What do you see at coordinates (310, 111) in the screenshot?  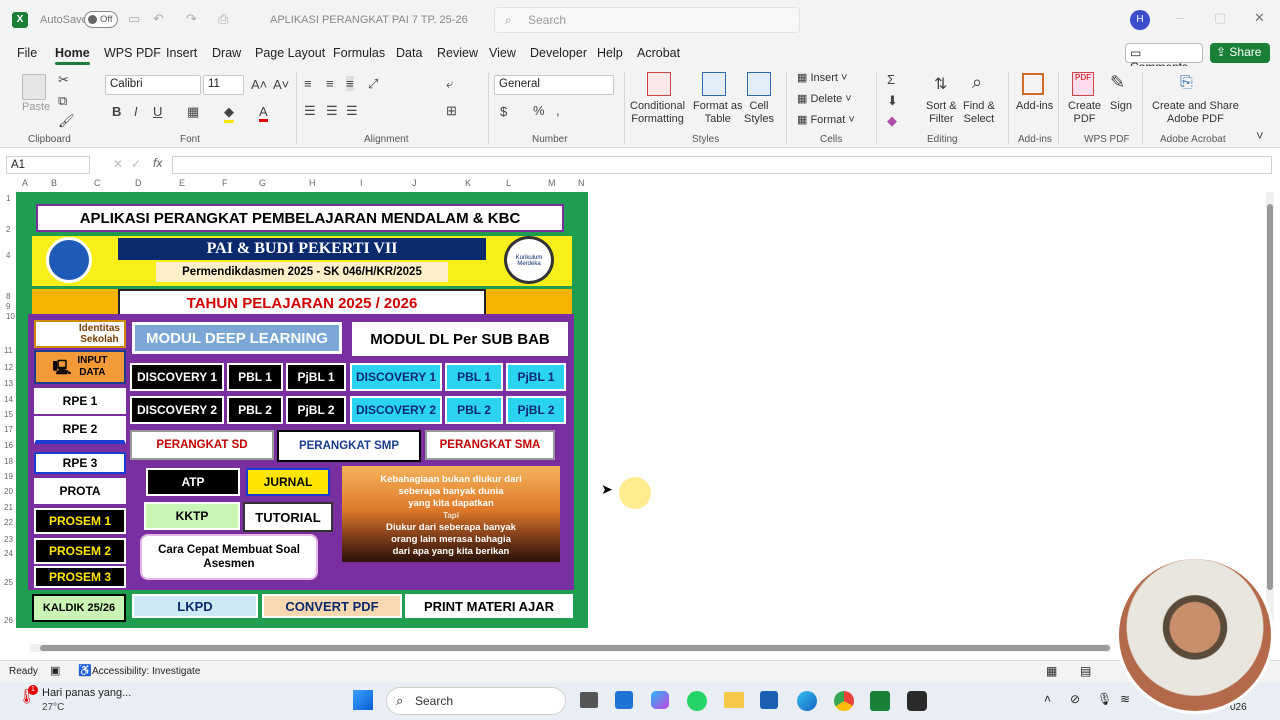 I see `align-left-icon: ☰` at bounding box center [310, 111].